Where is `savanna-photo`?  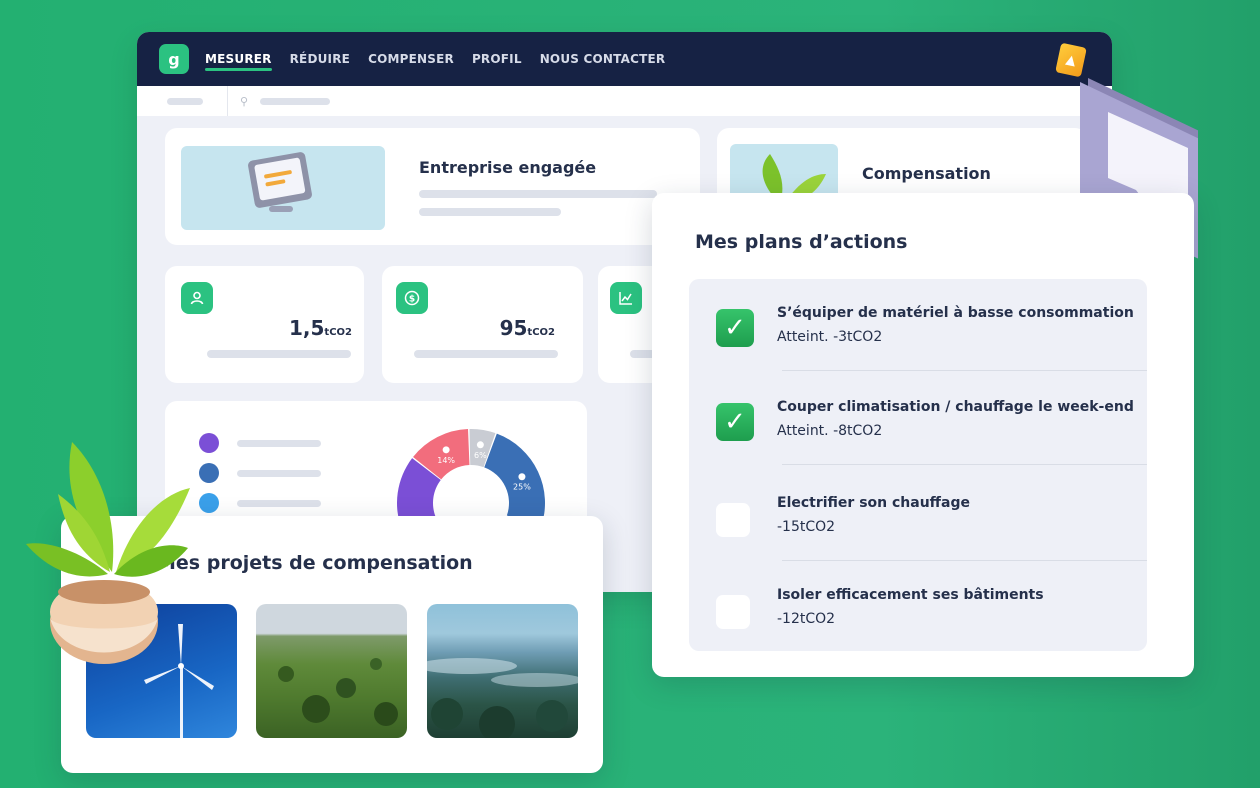 savanna-photo is located at coordinates (331, 671).